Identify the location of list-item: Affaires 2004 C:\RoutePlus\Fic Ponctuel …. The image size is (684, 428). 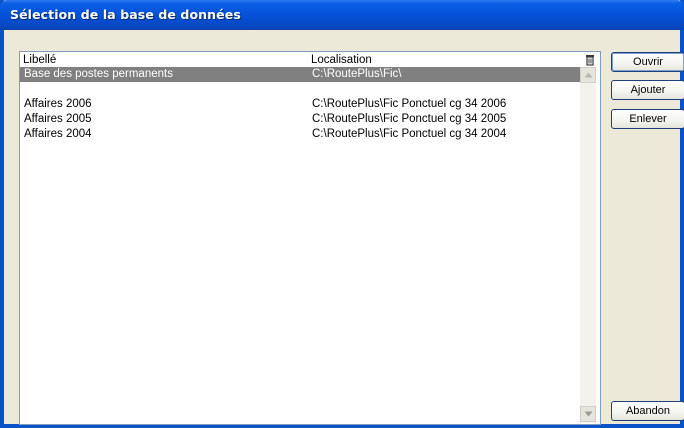
(300, 134).